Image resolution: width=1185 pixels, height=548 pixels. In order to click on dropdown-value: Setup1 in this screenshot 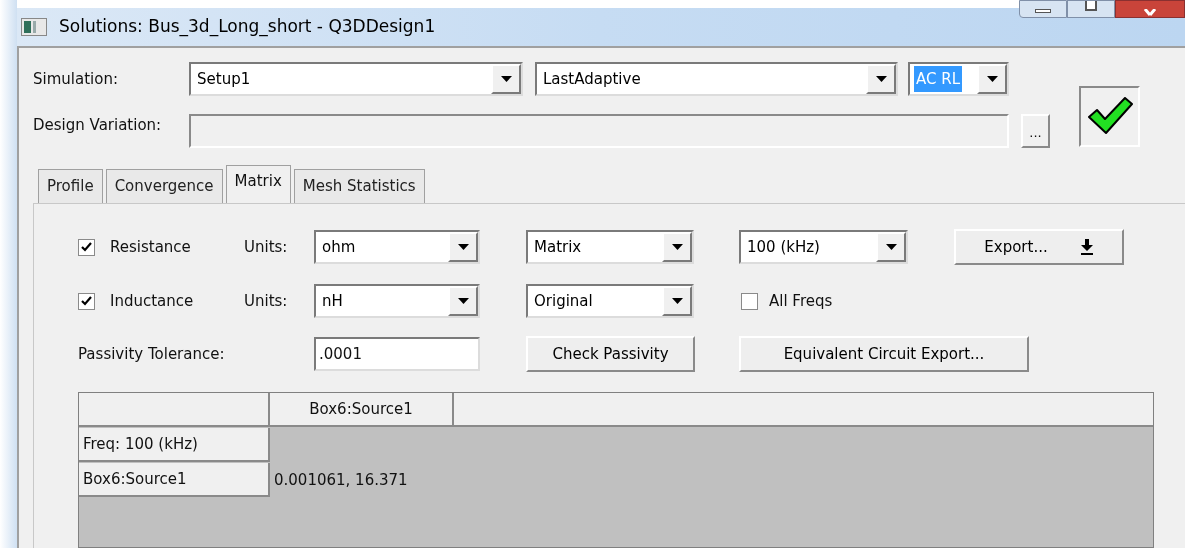, I will do `click(224, 79)`.